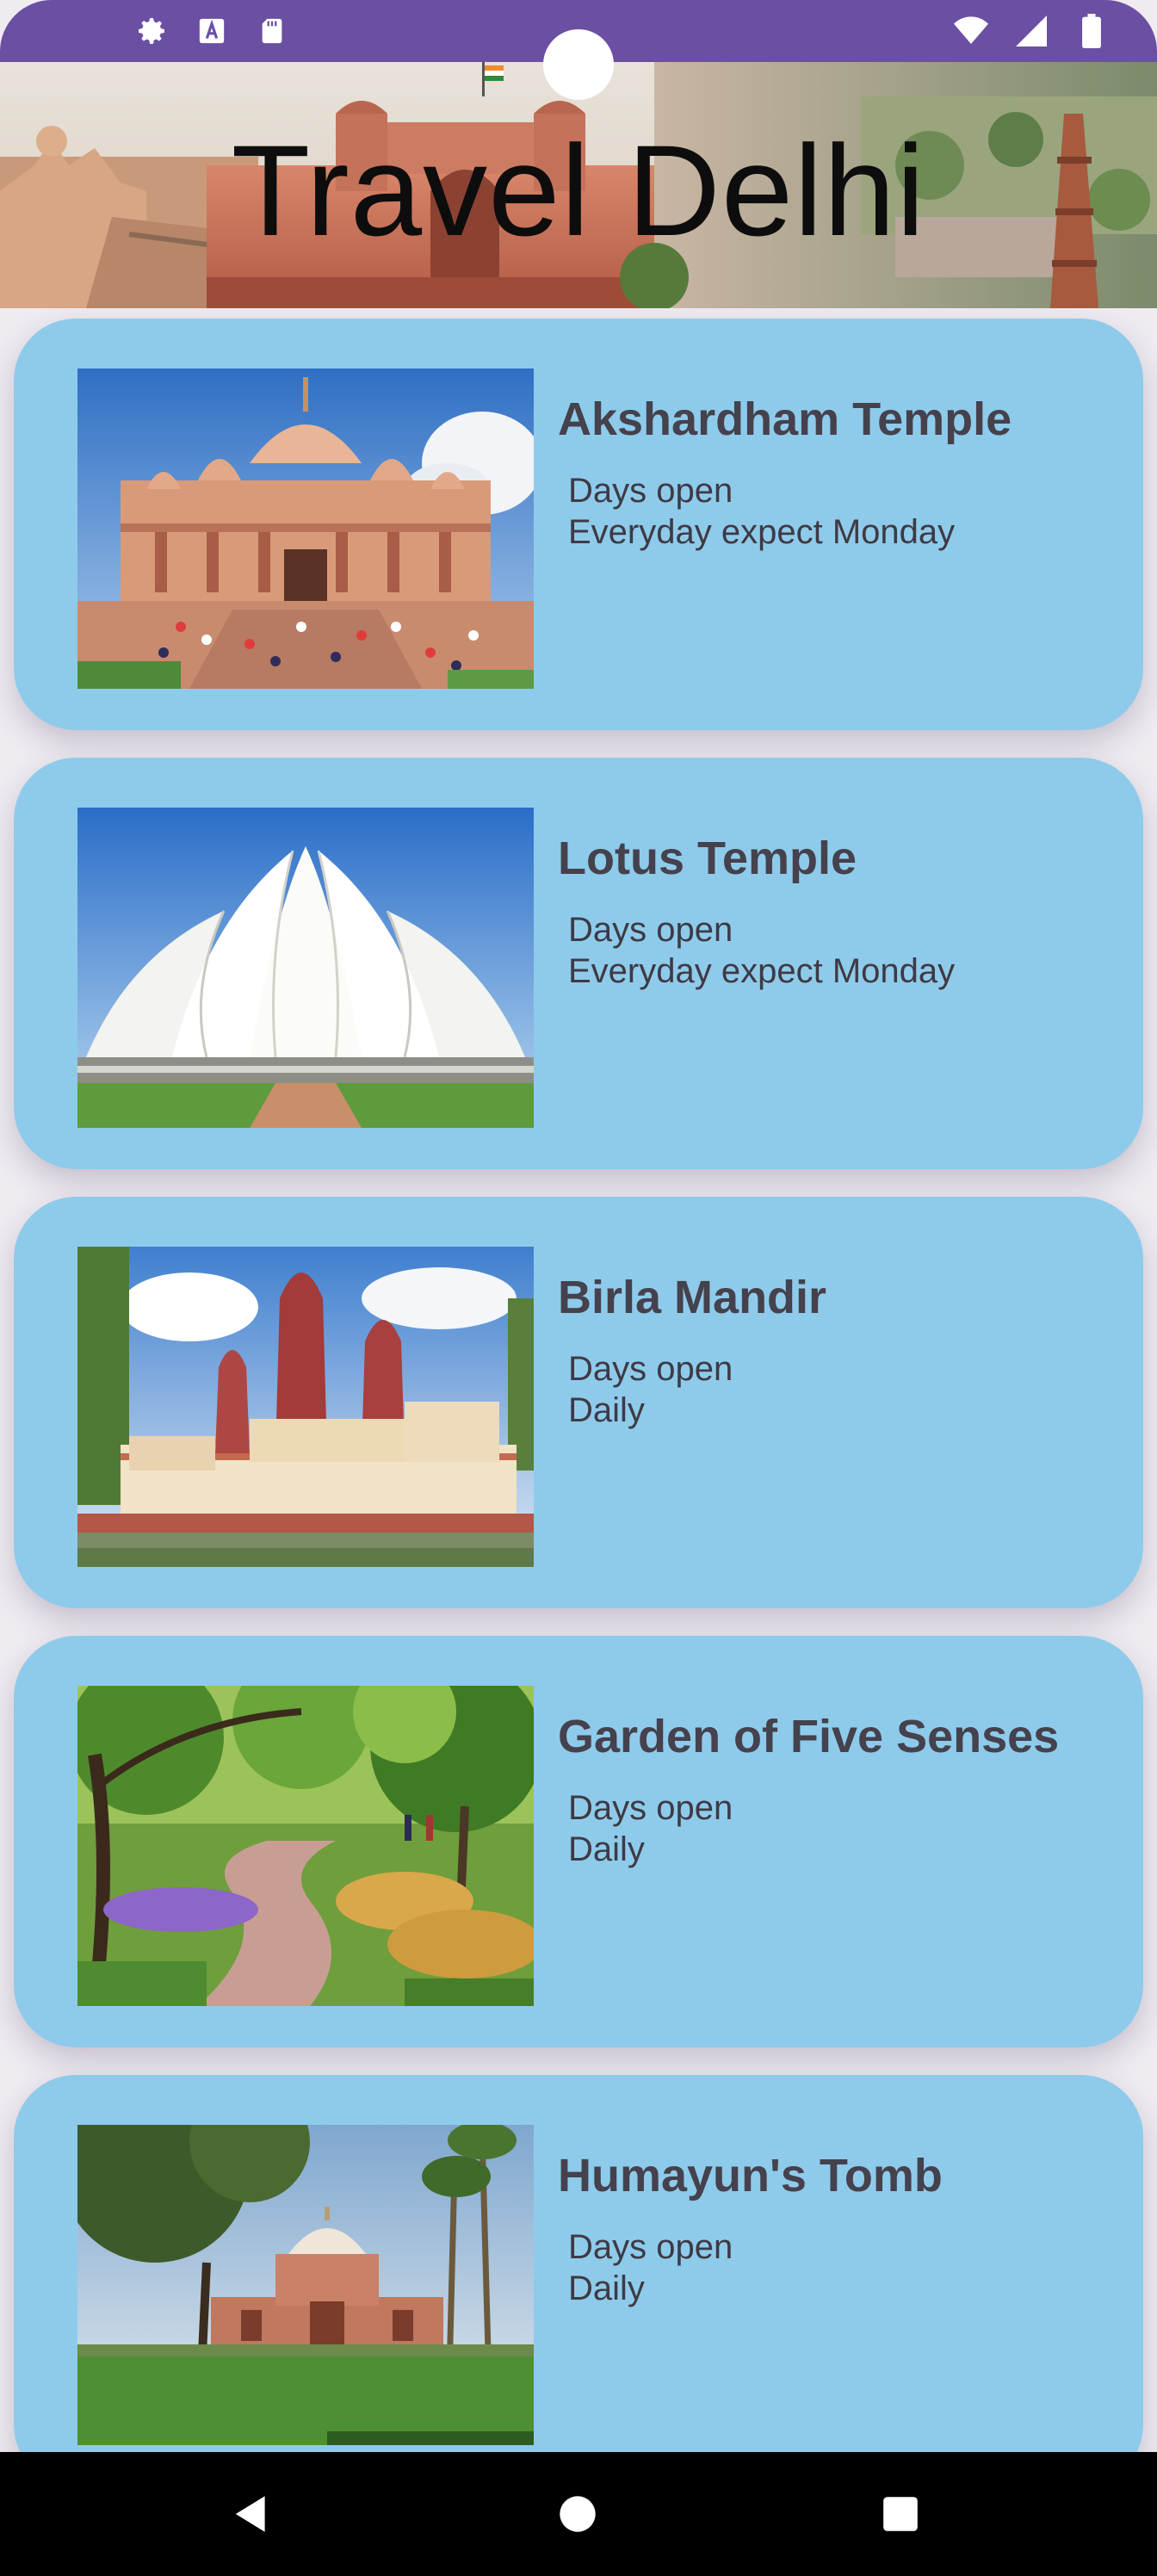 The height and width of the screenshot is (2576, 1157). I want to click on status-right-icons, so click(1032, 31).